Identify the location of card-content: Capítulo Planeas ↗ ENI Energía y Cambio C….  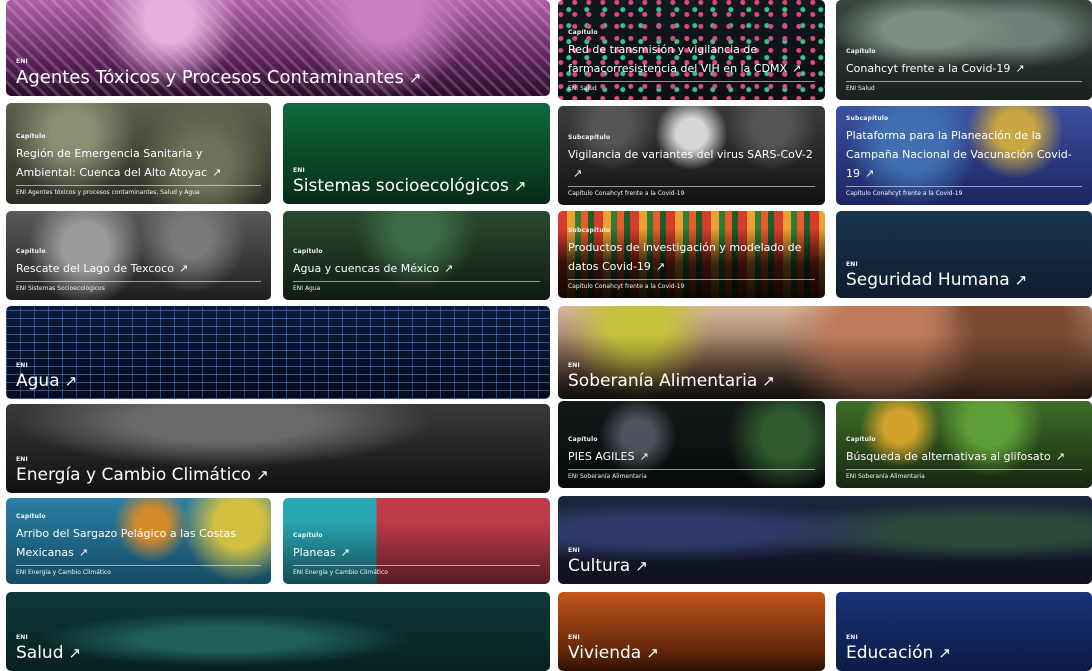
(416, 554).